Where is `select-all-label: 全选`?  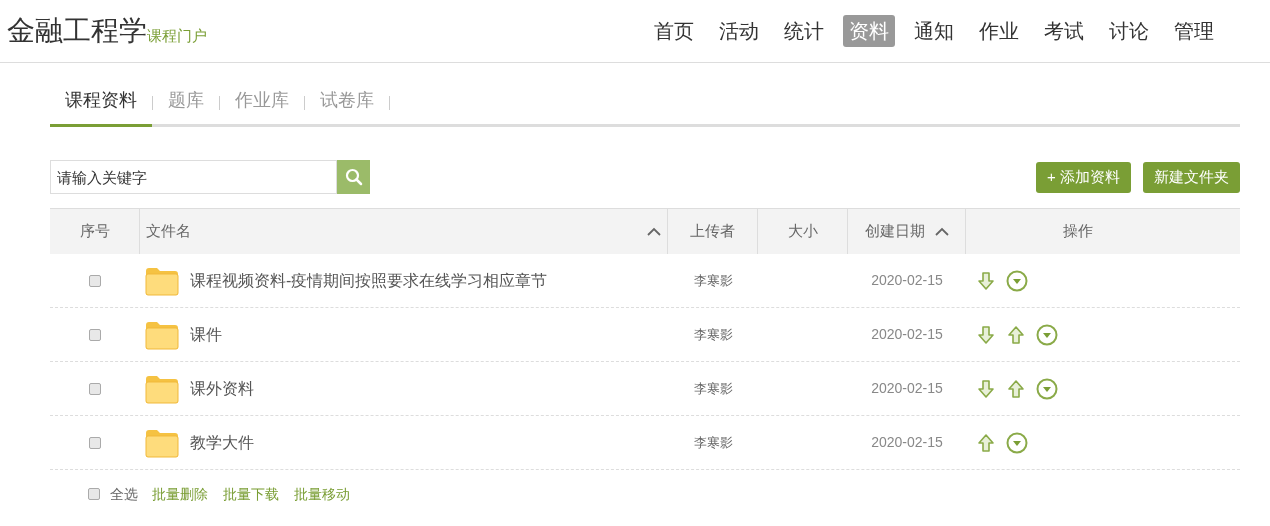
select-all-label: 全选 is located at coordinates (124, 494).